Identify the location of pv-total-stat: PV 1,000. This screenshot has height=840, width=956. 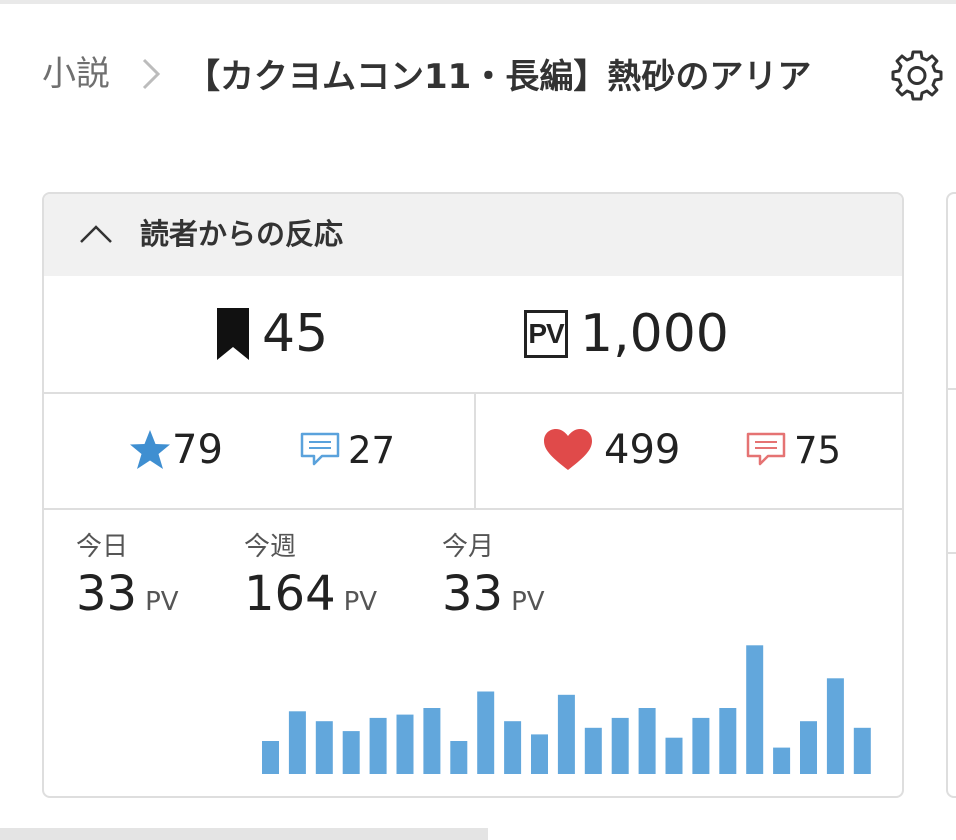
(626, 334).